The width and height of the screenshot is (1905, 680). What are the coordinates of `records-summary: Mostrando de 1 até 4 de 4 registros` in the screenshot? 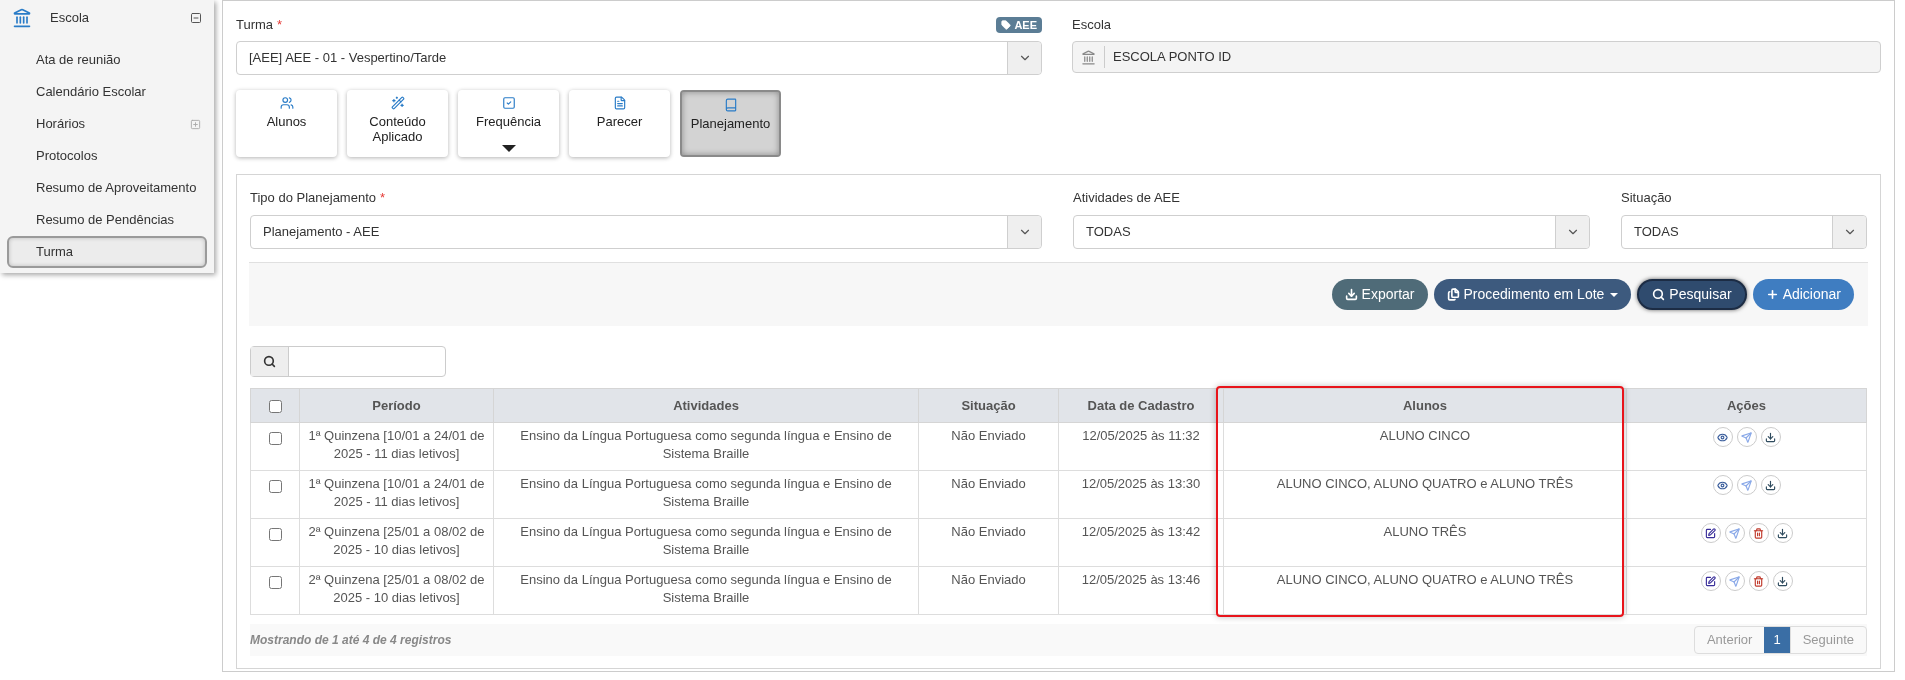 It's located at (351, 640).